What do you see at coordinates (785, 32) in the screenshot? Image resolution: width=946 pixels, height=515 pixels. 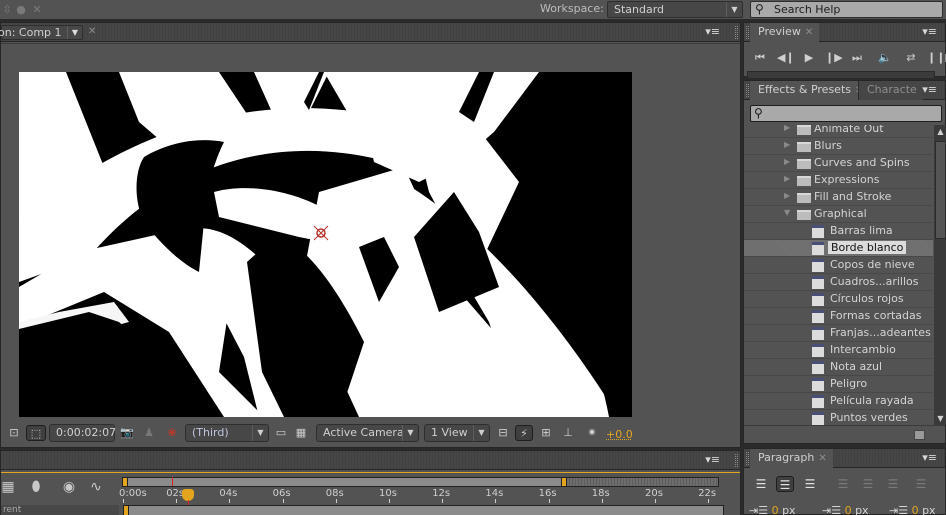 I see `tab-preview: Preview ✕` at bounding box center [785, 32].